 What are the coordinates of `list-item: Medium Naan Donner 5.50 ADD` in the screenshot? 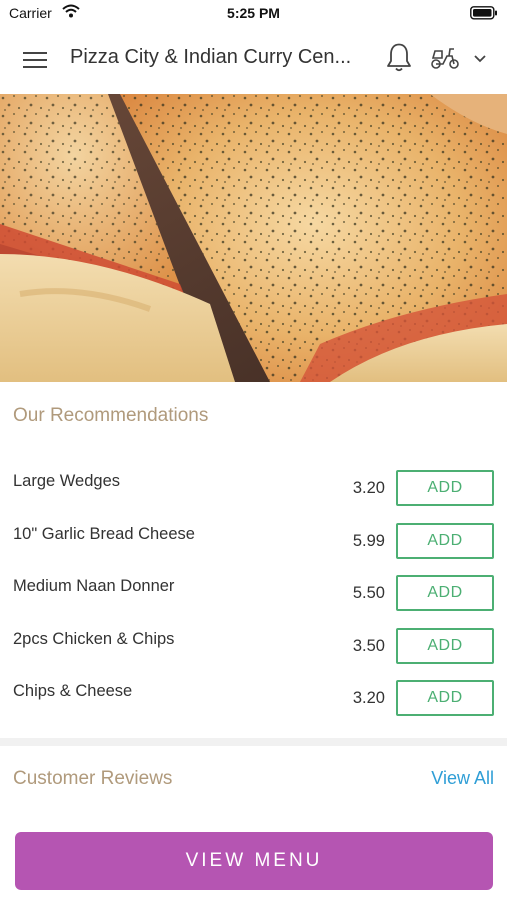 It's located at (253, 591).